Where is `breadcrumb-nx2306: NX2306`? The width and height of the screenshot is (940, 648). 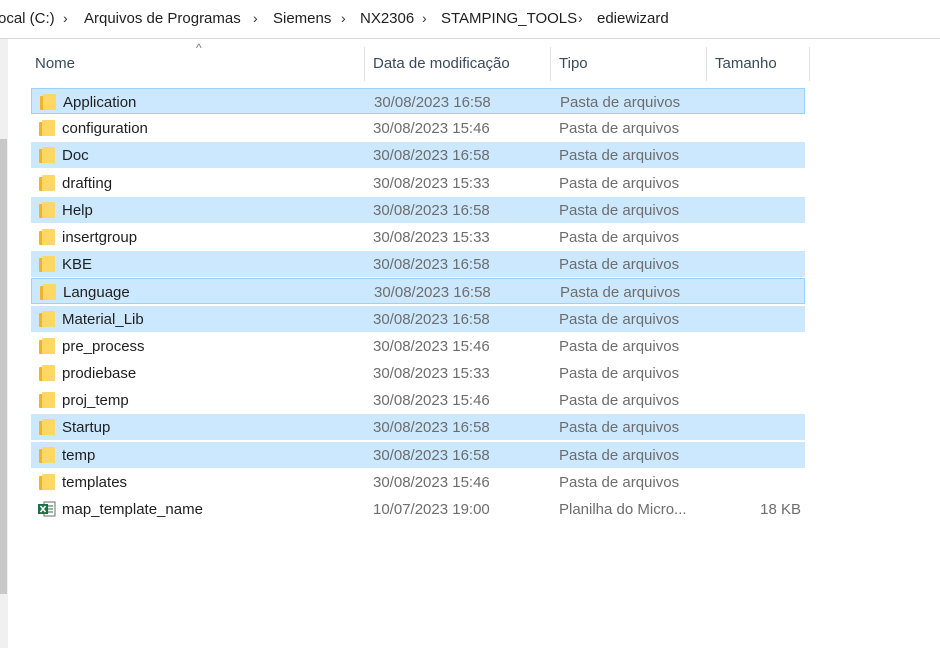 breadcrumb-nx2306: NX2306 is located at coordinates (387, 18).